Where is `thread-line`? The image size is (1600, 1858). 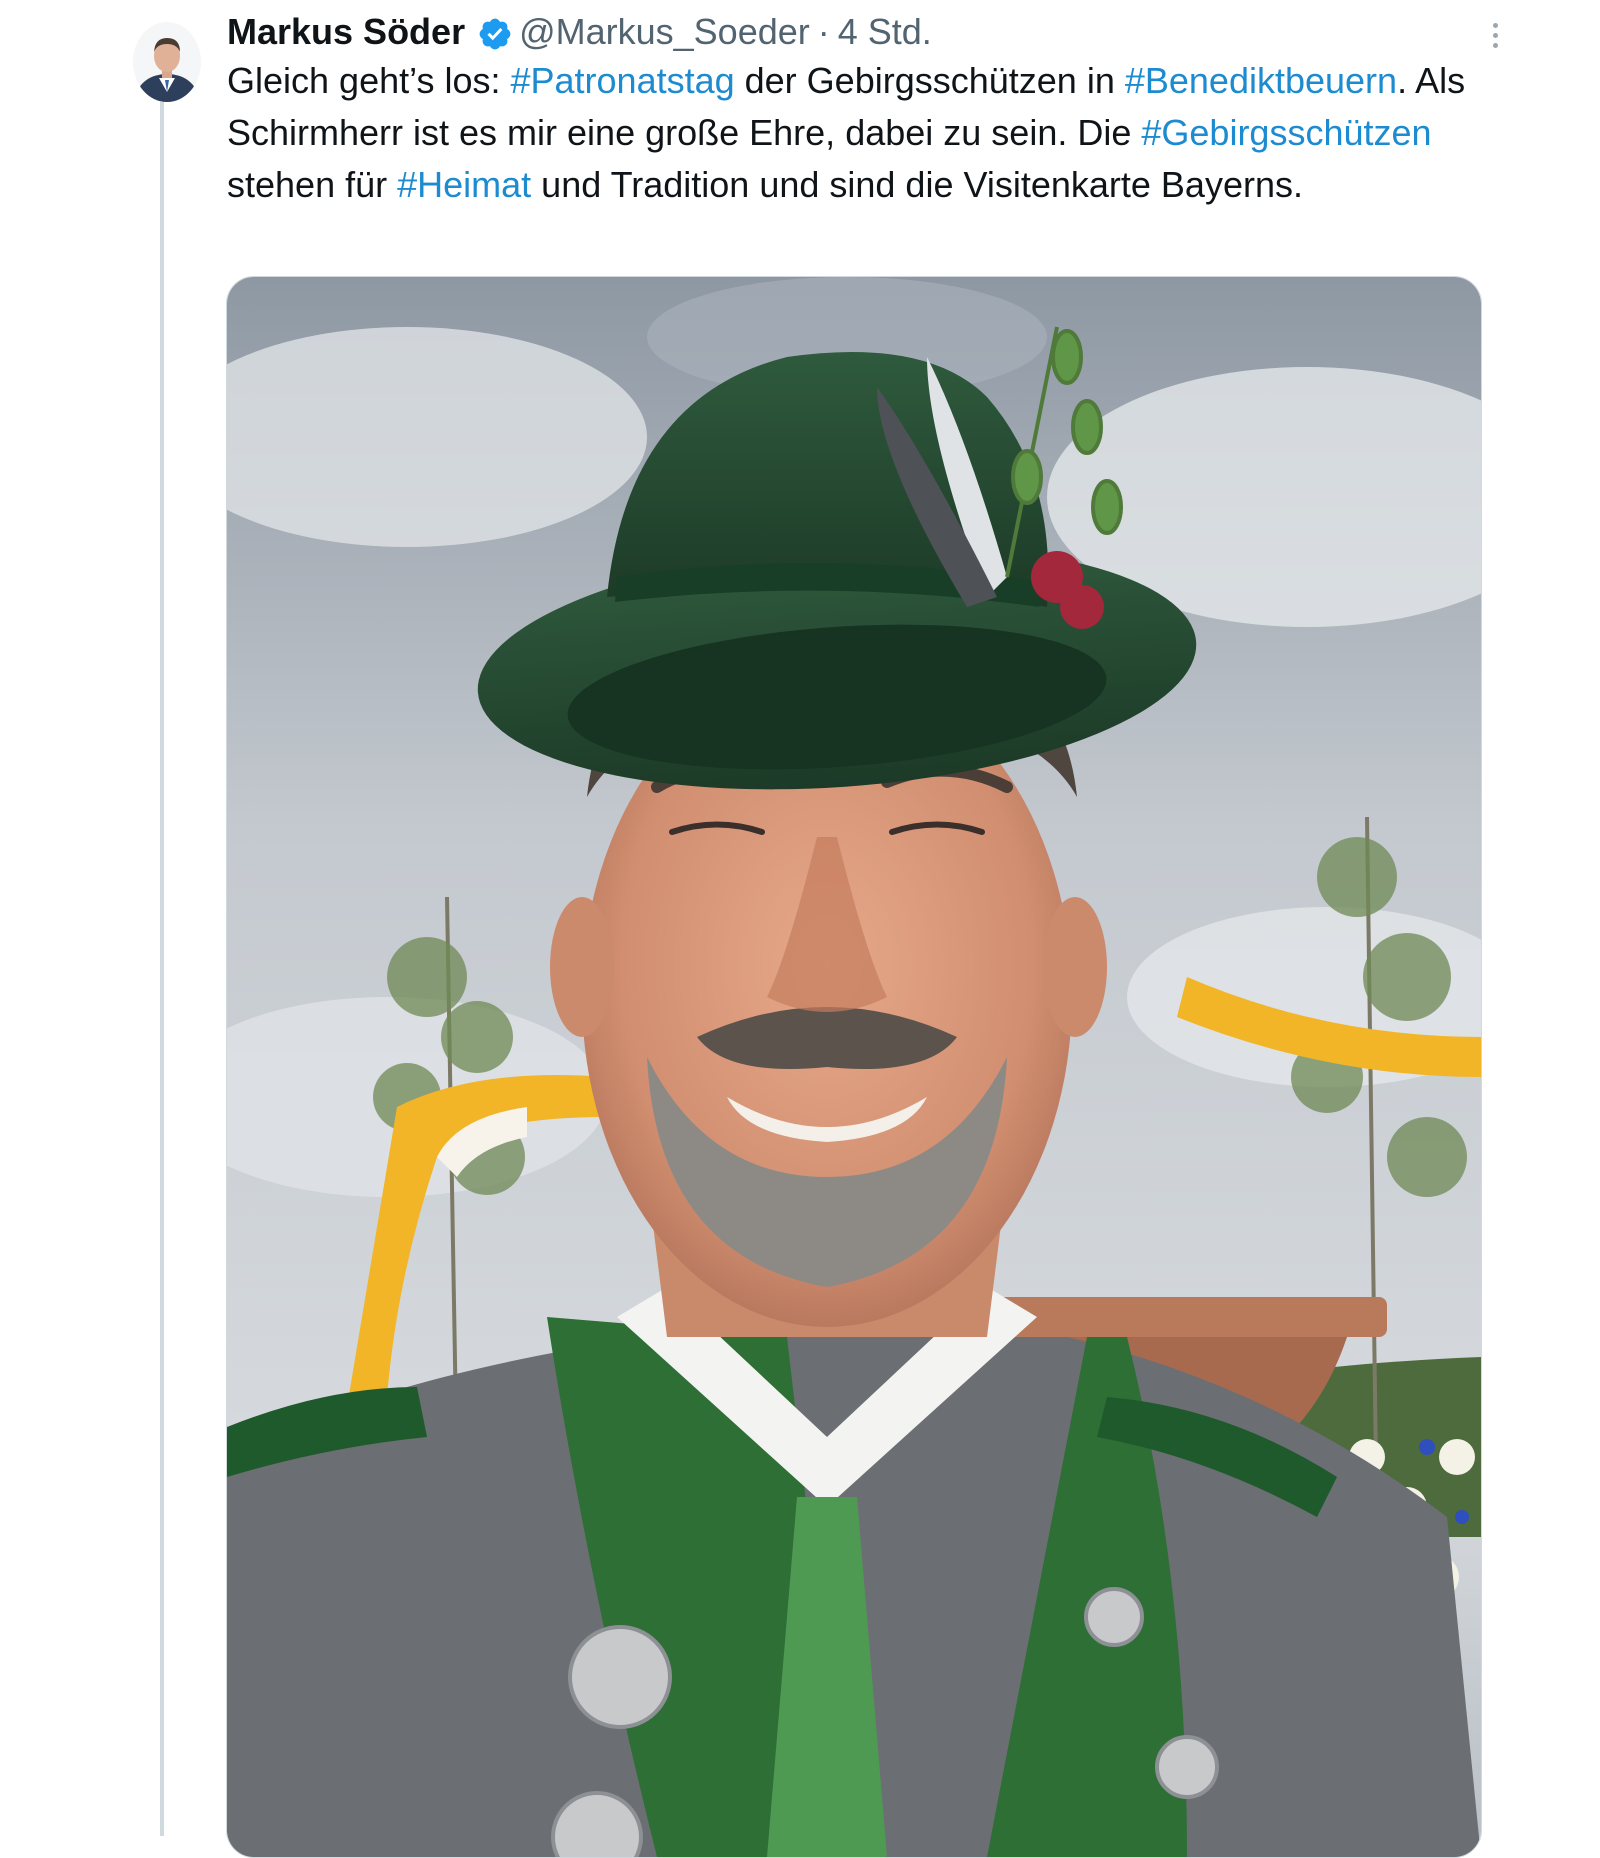 thread-line is located at coordinates (162, 969).